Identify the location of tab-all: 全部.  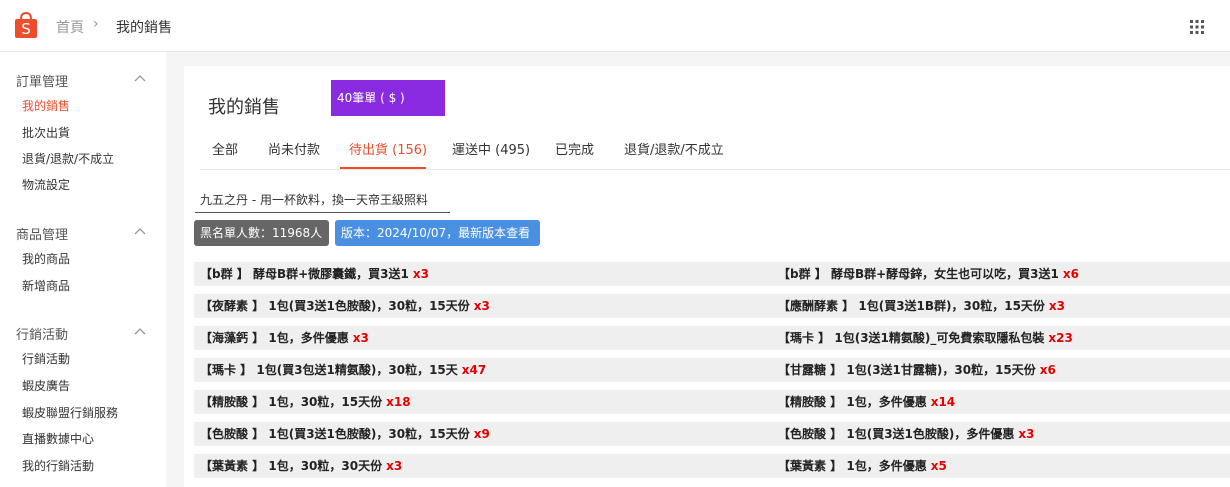
(225, 148).